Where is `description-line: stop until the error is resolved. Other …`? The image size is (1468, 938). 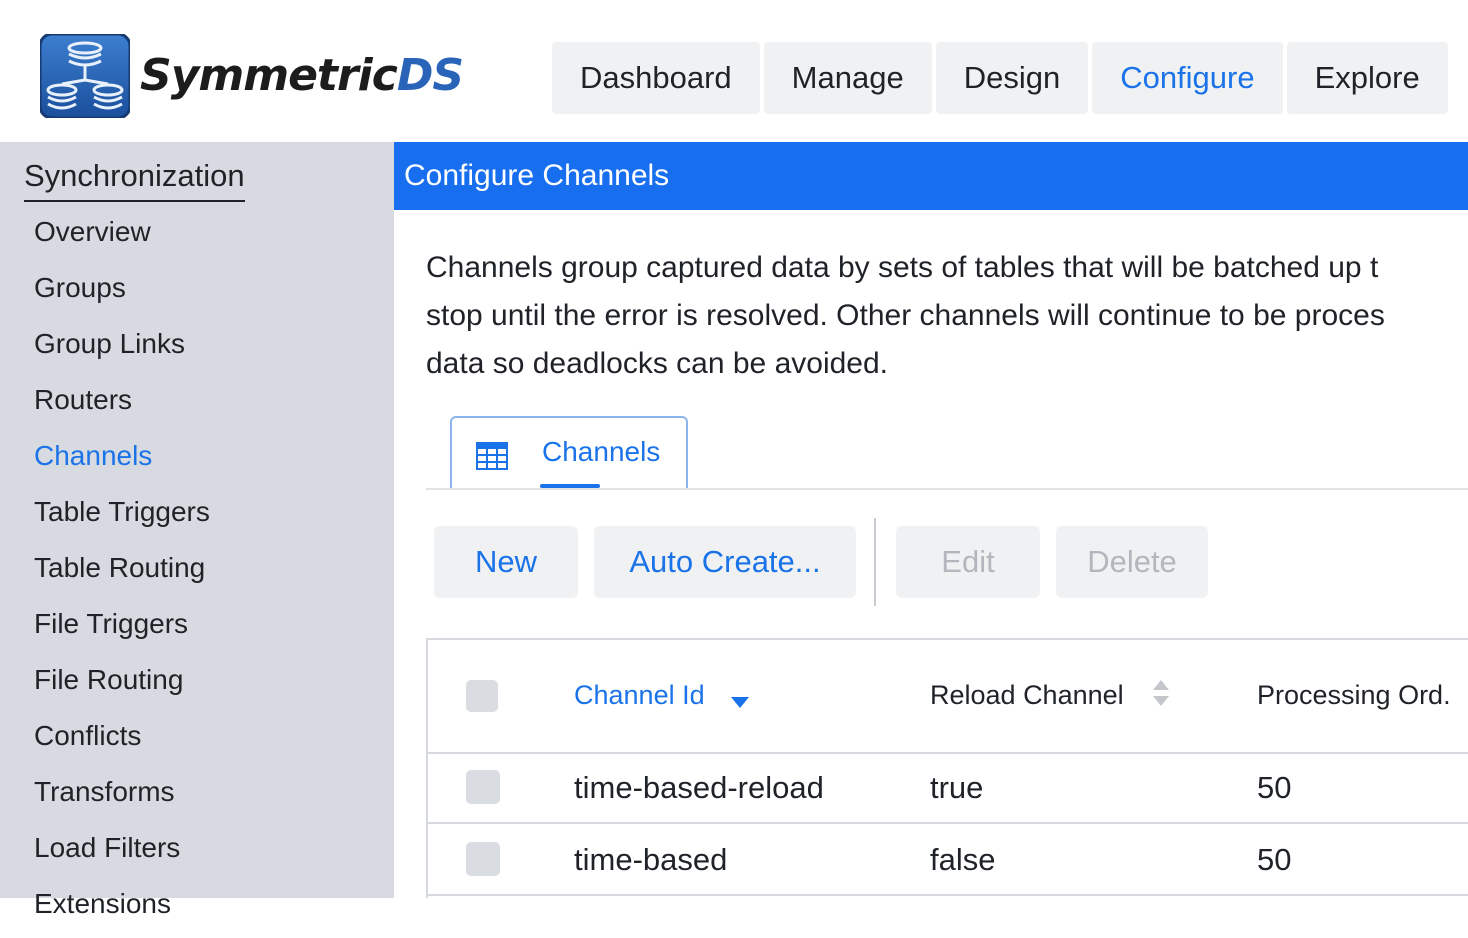 description-line: stop until the error is resolved. Other … is located at coordinates (905, 315).